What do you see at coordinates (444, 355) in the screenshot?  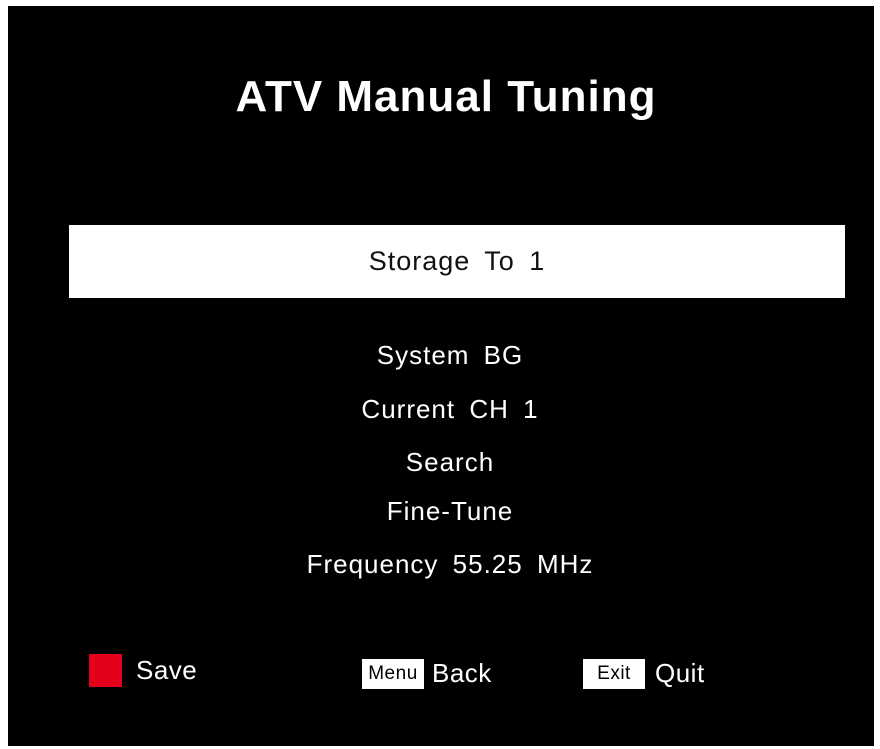 I see `menu-item-system: System BG` at bounding box center [444, 355].